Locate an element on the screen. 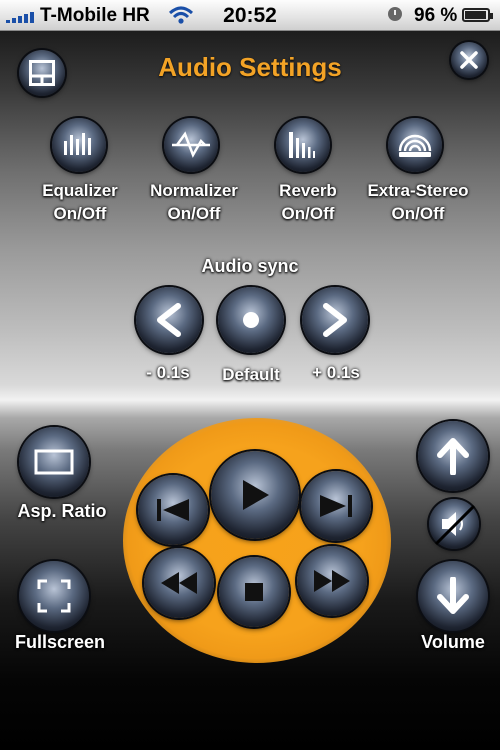 This screenshot has height=750, width=500. rewind-icon is located at coordinates (179, 583).